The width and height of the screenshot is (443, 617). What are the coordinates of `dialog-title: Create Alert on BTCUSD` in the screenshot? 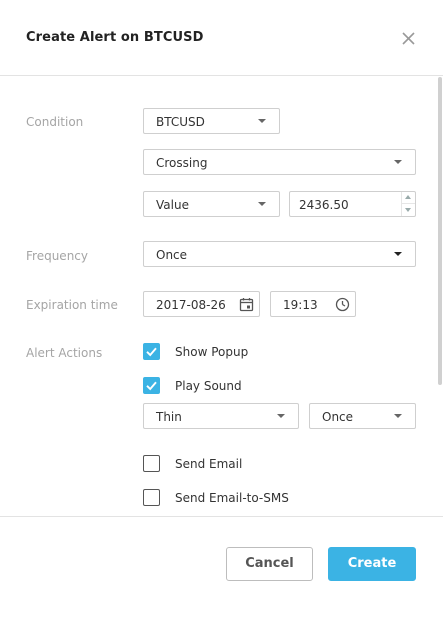 It's located at (115, 37).